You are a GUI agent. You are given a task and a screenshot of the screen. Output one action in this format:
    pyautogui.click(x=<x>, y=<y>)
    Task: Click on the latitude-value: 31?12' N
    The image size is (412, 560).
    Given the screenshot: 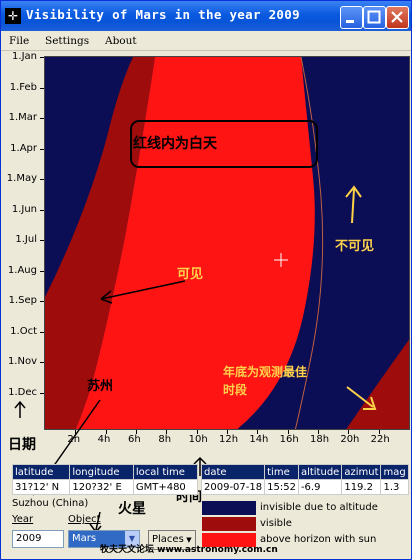 What is the action you would take?
    pyautogui.click(x=41, y=487)
    